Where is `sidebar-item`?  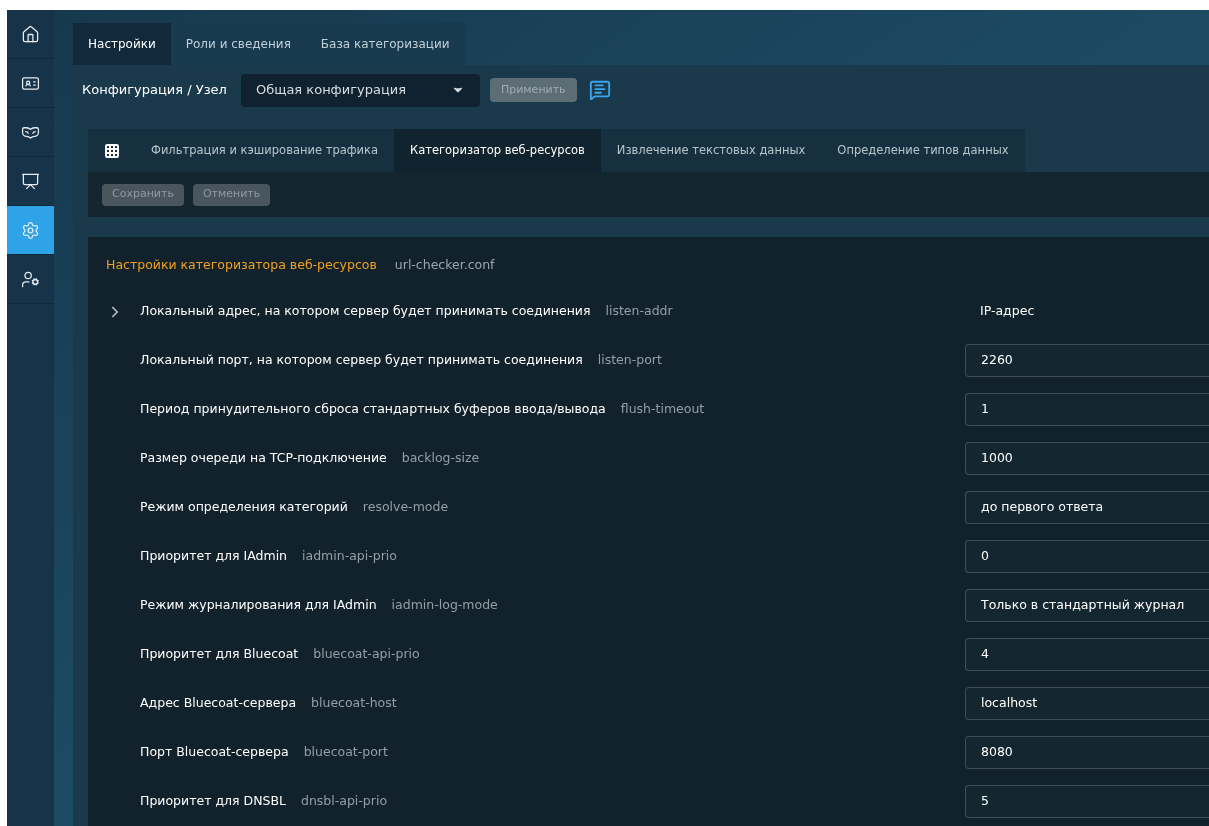
sidebar-item is located at coordinates (30, 230).